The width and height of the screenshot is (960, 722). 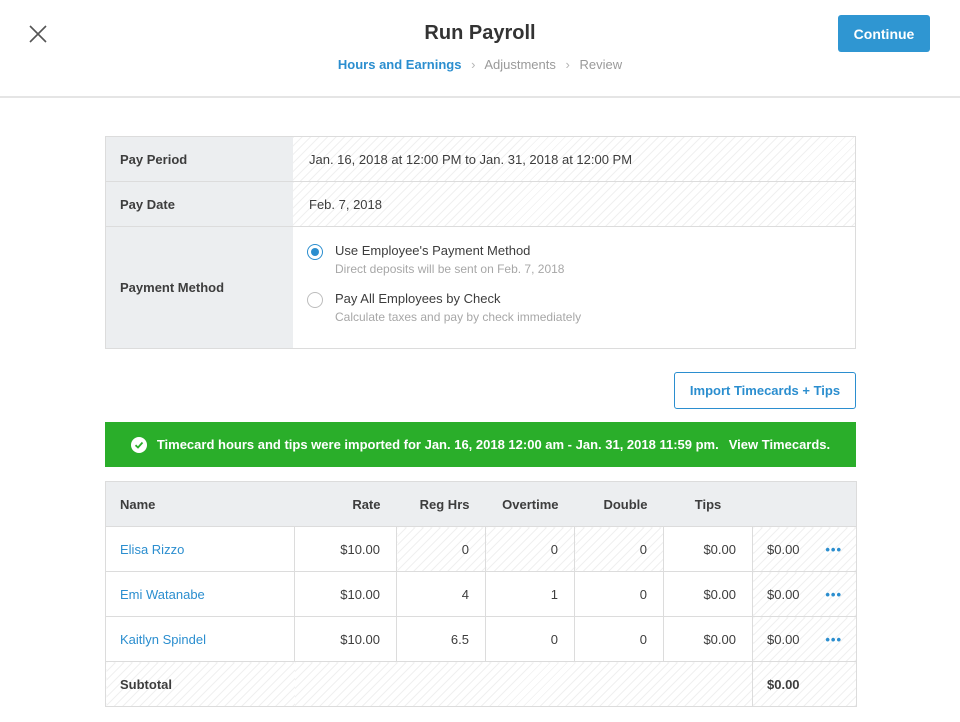 I want to click on page-title: Run Payroll, so click(x=480, y=33).